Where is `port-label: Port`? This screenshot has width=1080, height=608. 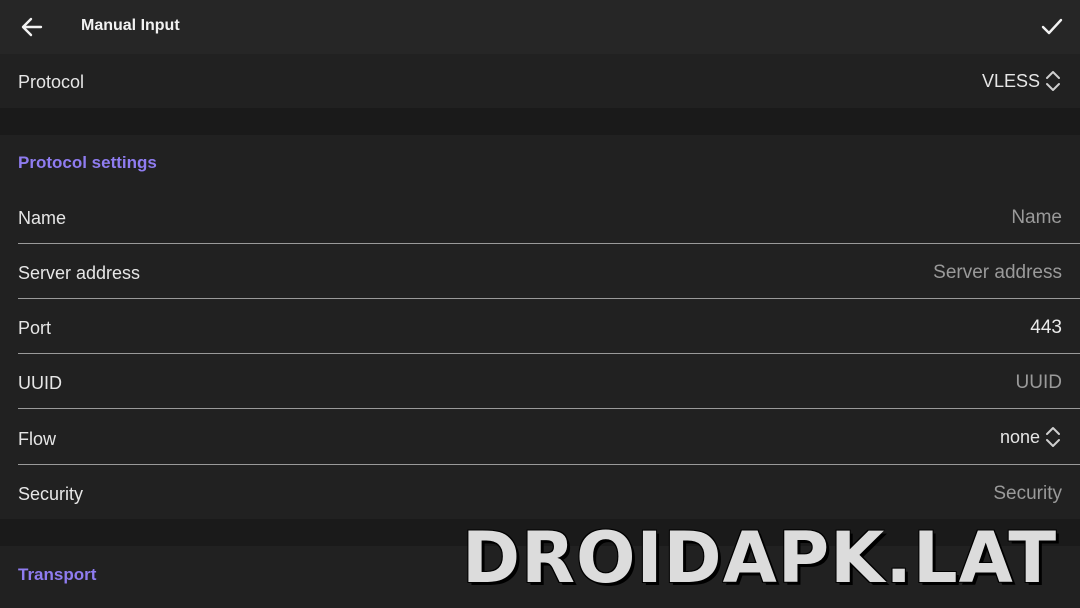
port-label: Port is located at coordinates (35, 328).